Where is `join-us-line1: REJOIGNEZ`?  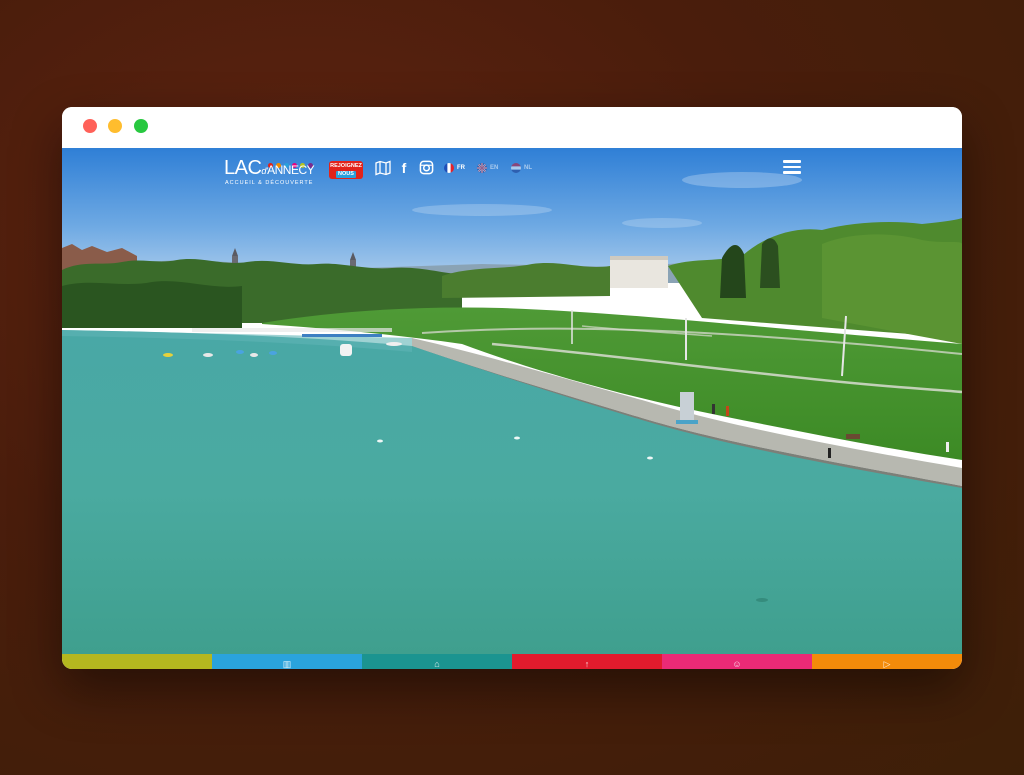 join-us-line1: REJOIGNEZ is located at coordinates (346, 166).